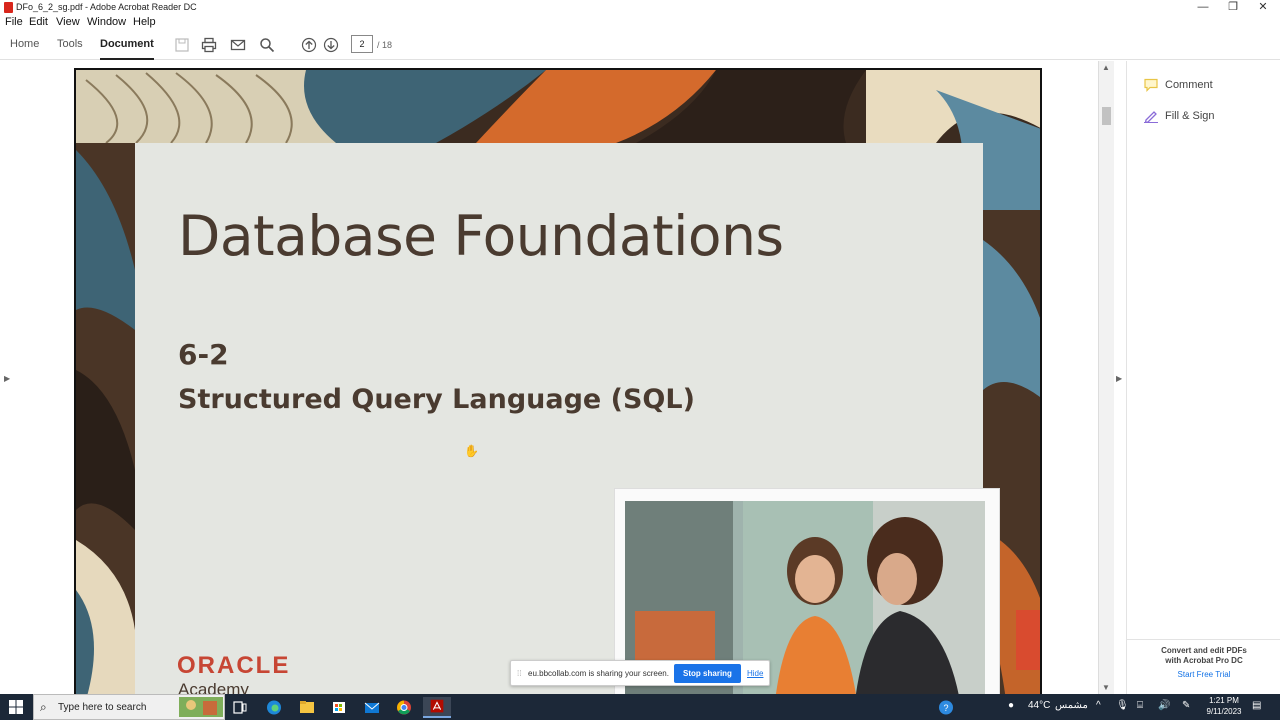 Image resolution: width=1280 pixels, height=720 pixels. I want to click on drag-handle-icon: ⁞⁞, so click(519, 673).